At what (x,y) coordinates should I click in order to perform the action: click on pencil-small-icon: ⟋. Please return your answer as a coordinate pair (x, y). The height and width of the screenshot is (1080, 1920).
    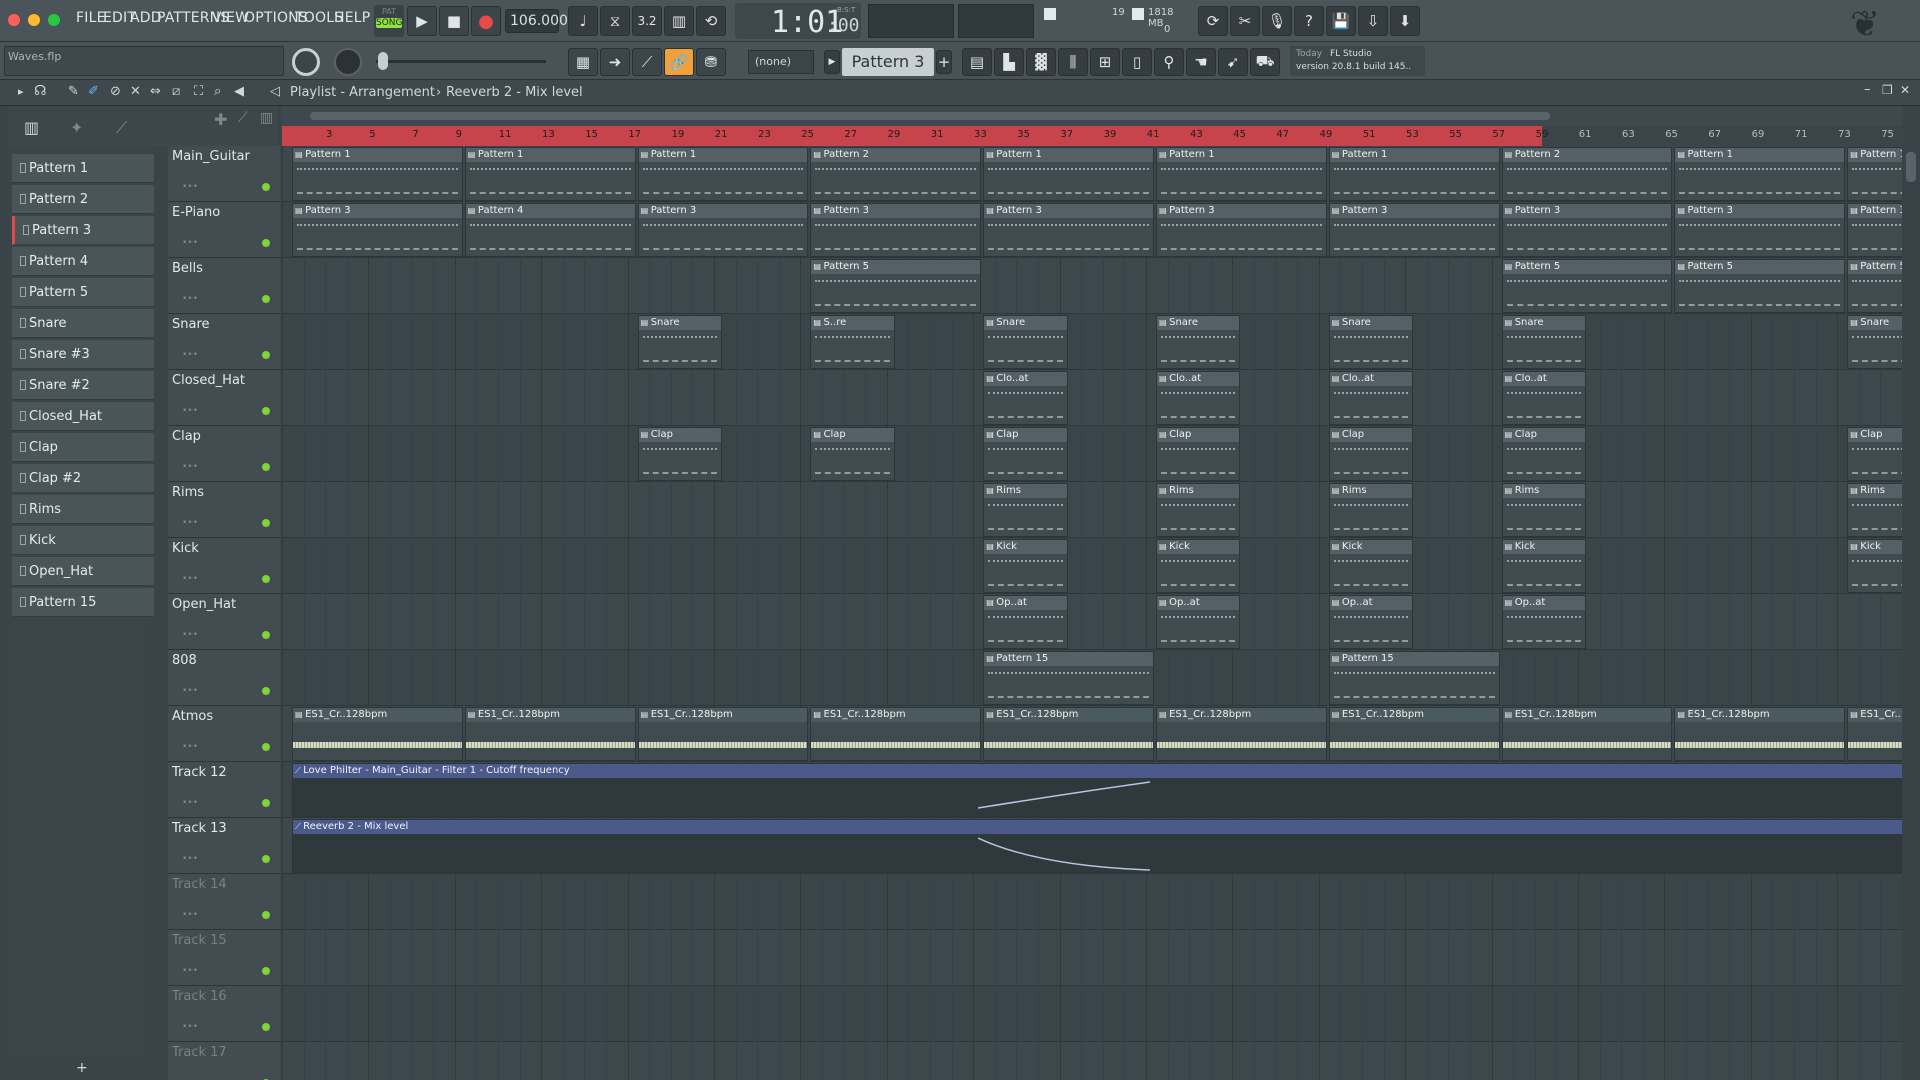
    Looking at the image, I should click on (243, 118).